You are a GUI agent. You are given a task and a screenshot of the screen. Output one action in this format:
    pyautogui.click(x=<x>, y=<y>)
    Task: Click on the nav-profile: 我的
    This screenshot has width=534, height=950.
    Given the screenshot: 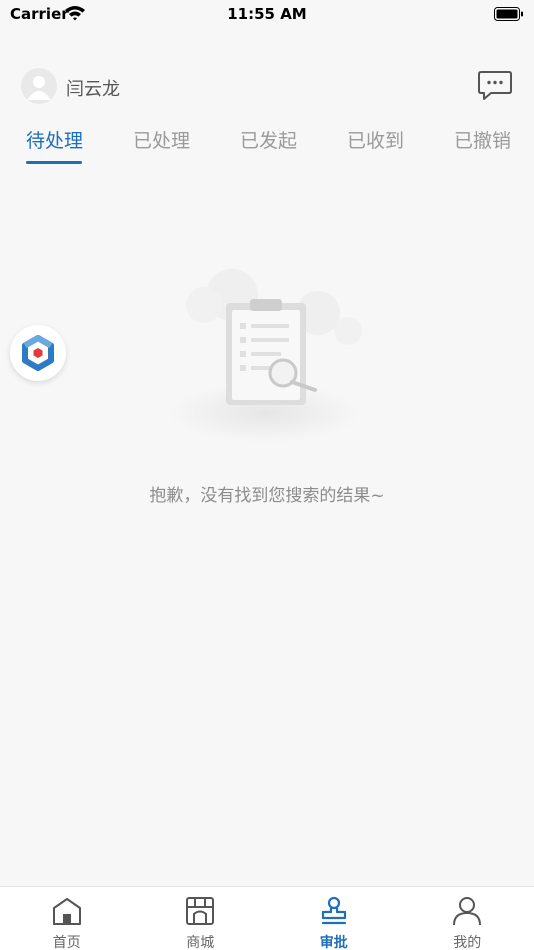 What is the action you would take?
    pyautogui.click(x=467, y=918)
    